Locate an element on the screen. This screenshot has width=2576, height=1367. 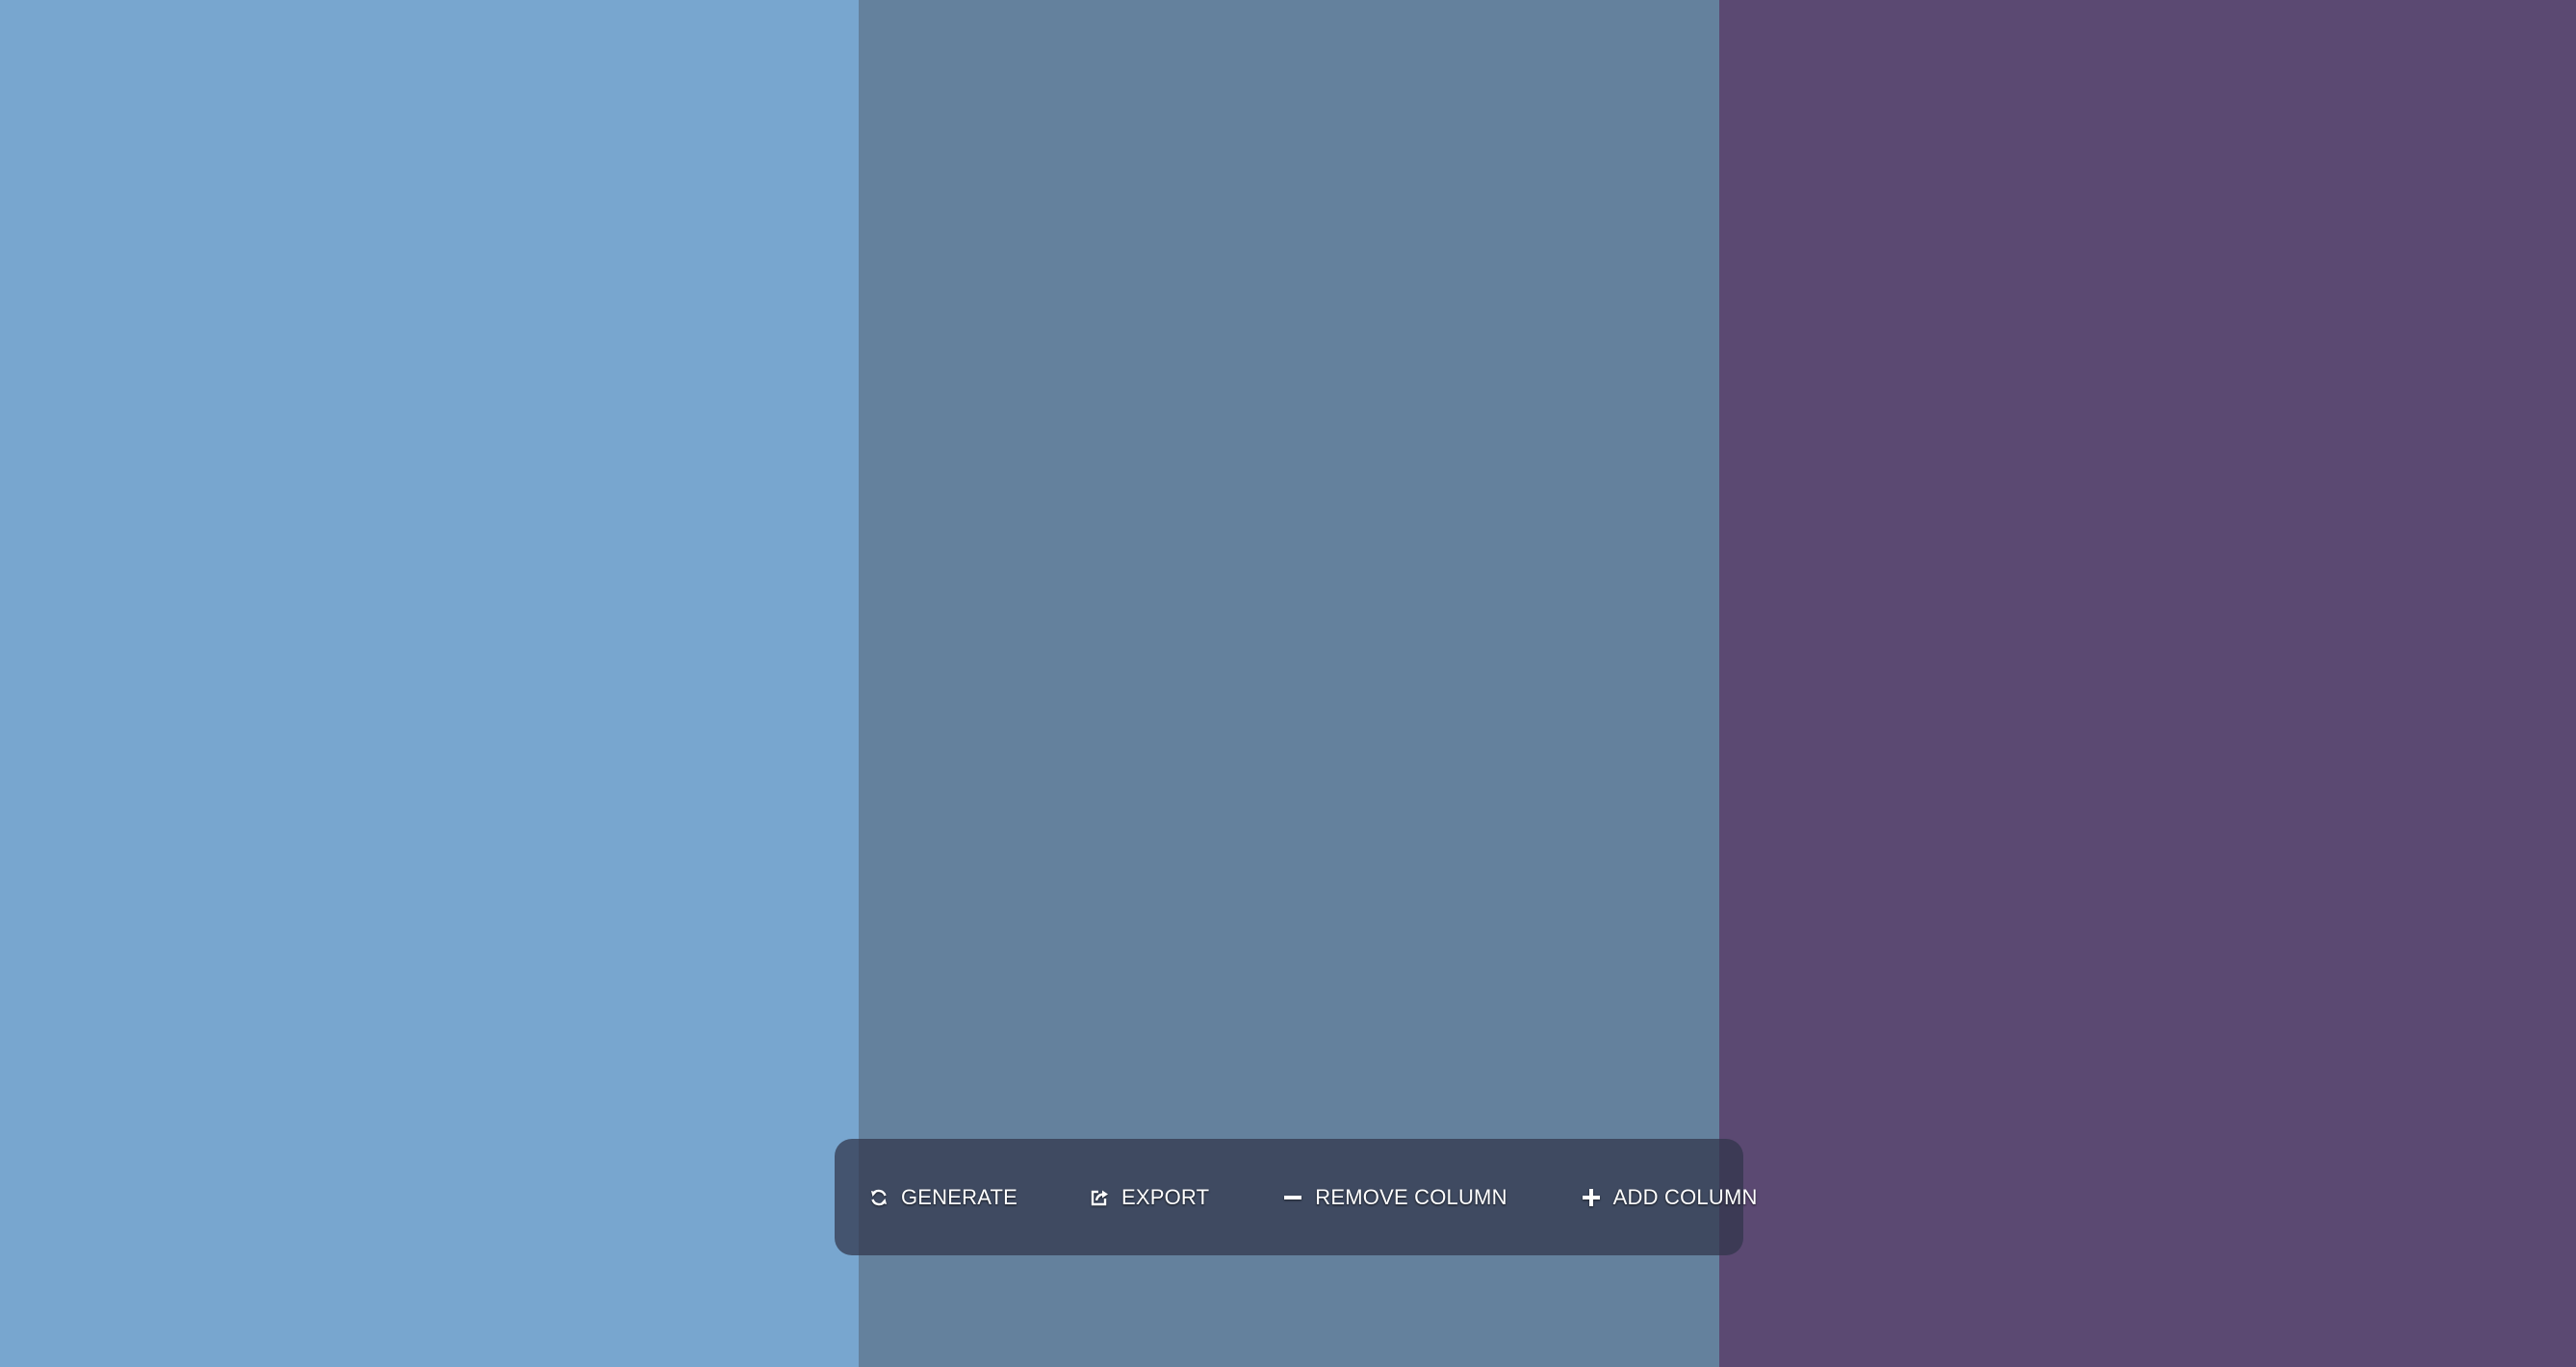
add-column-button: ADD COLUMN is located at coordinates (1652, 1197).